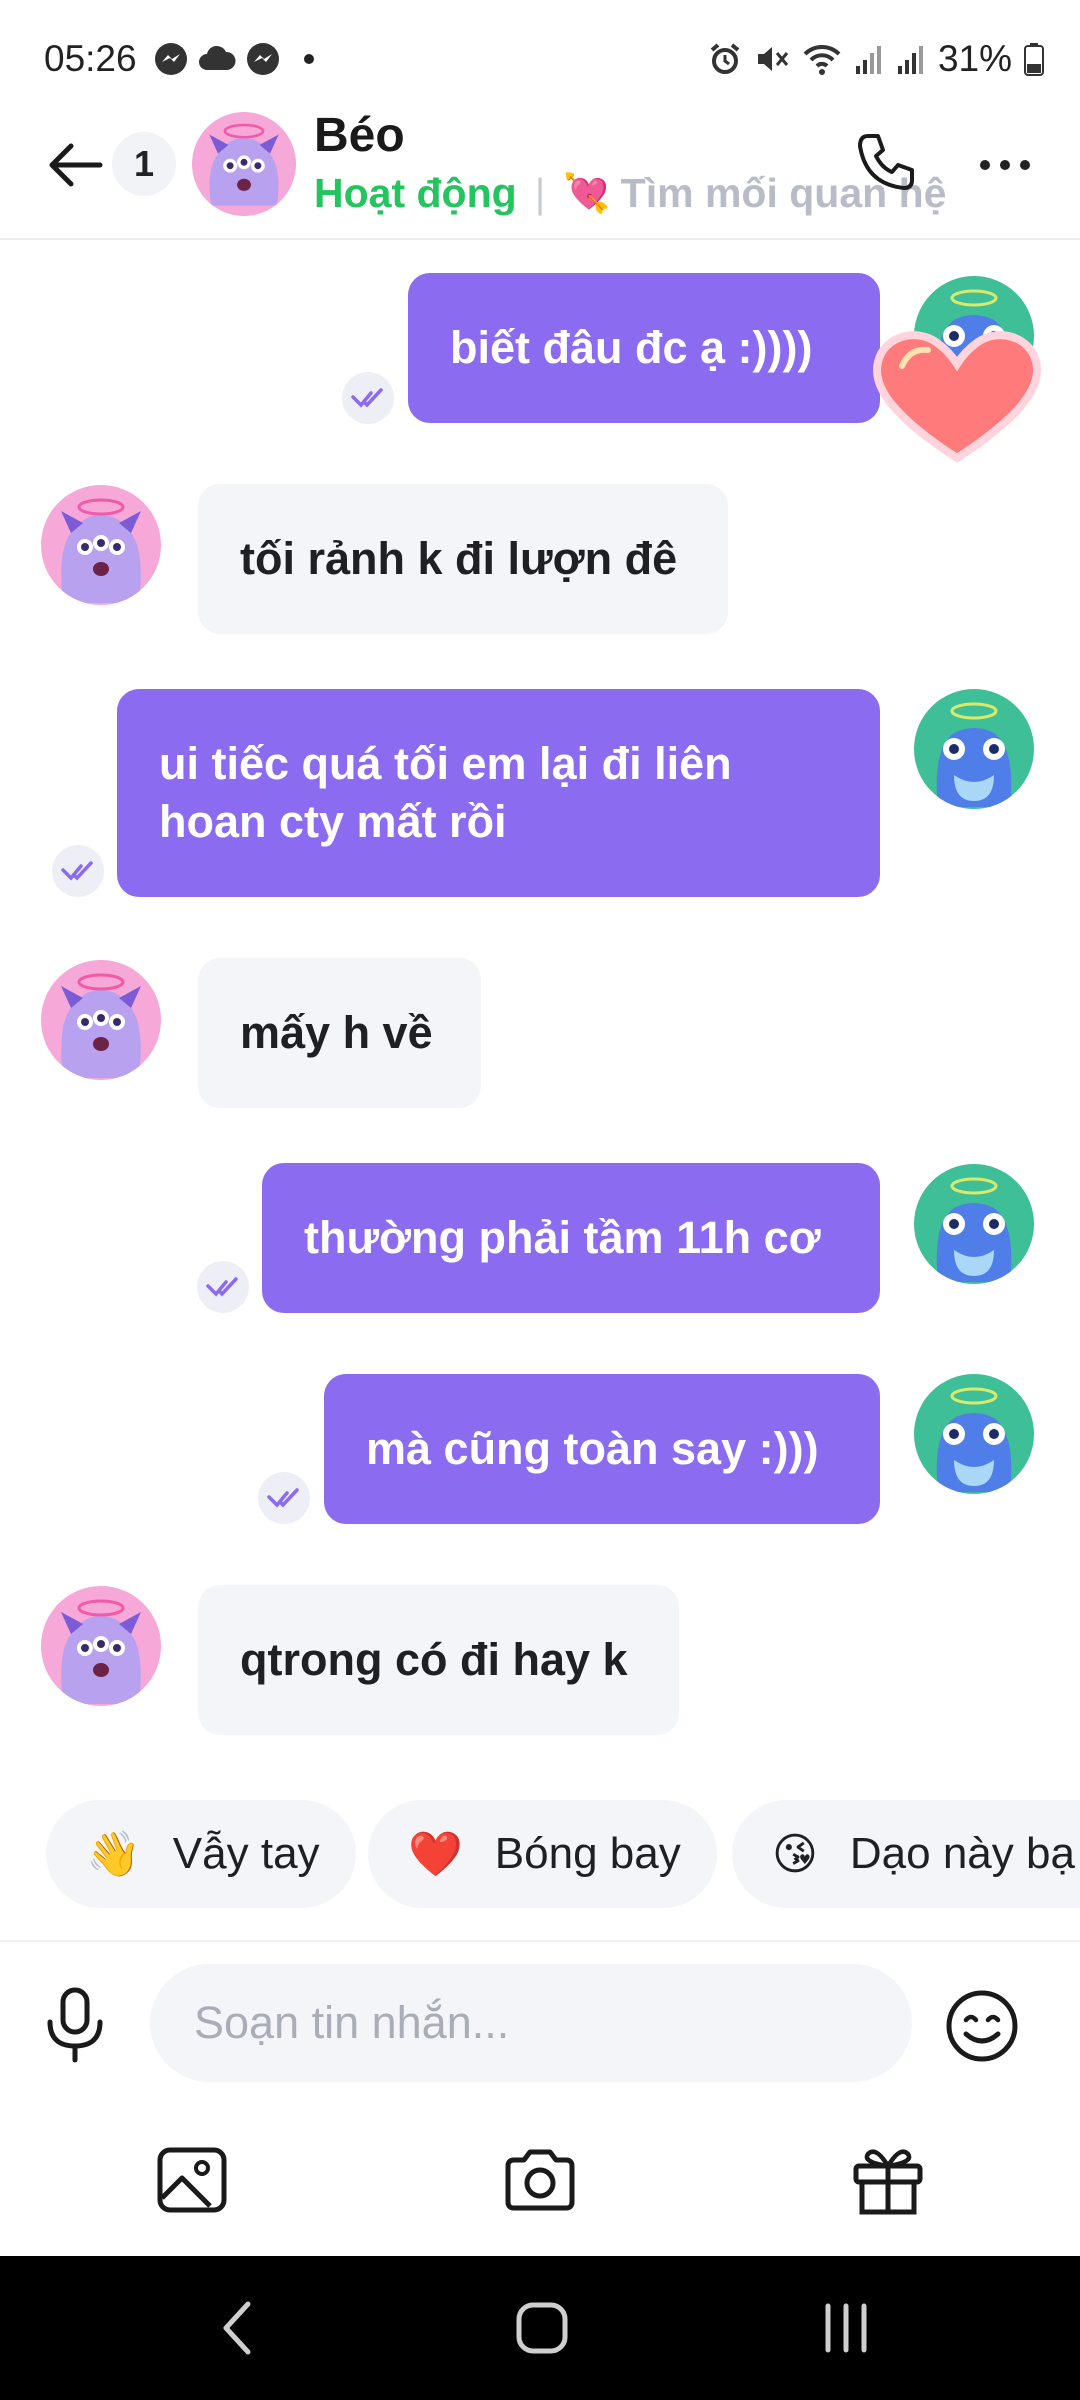 The height and width of the screenshot is (2400, 1080). I want to click on gift-button, so click(888, 2180).